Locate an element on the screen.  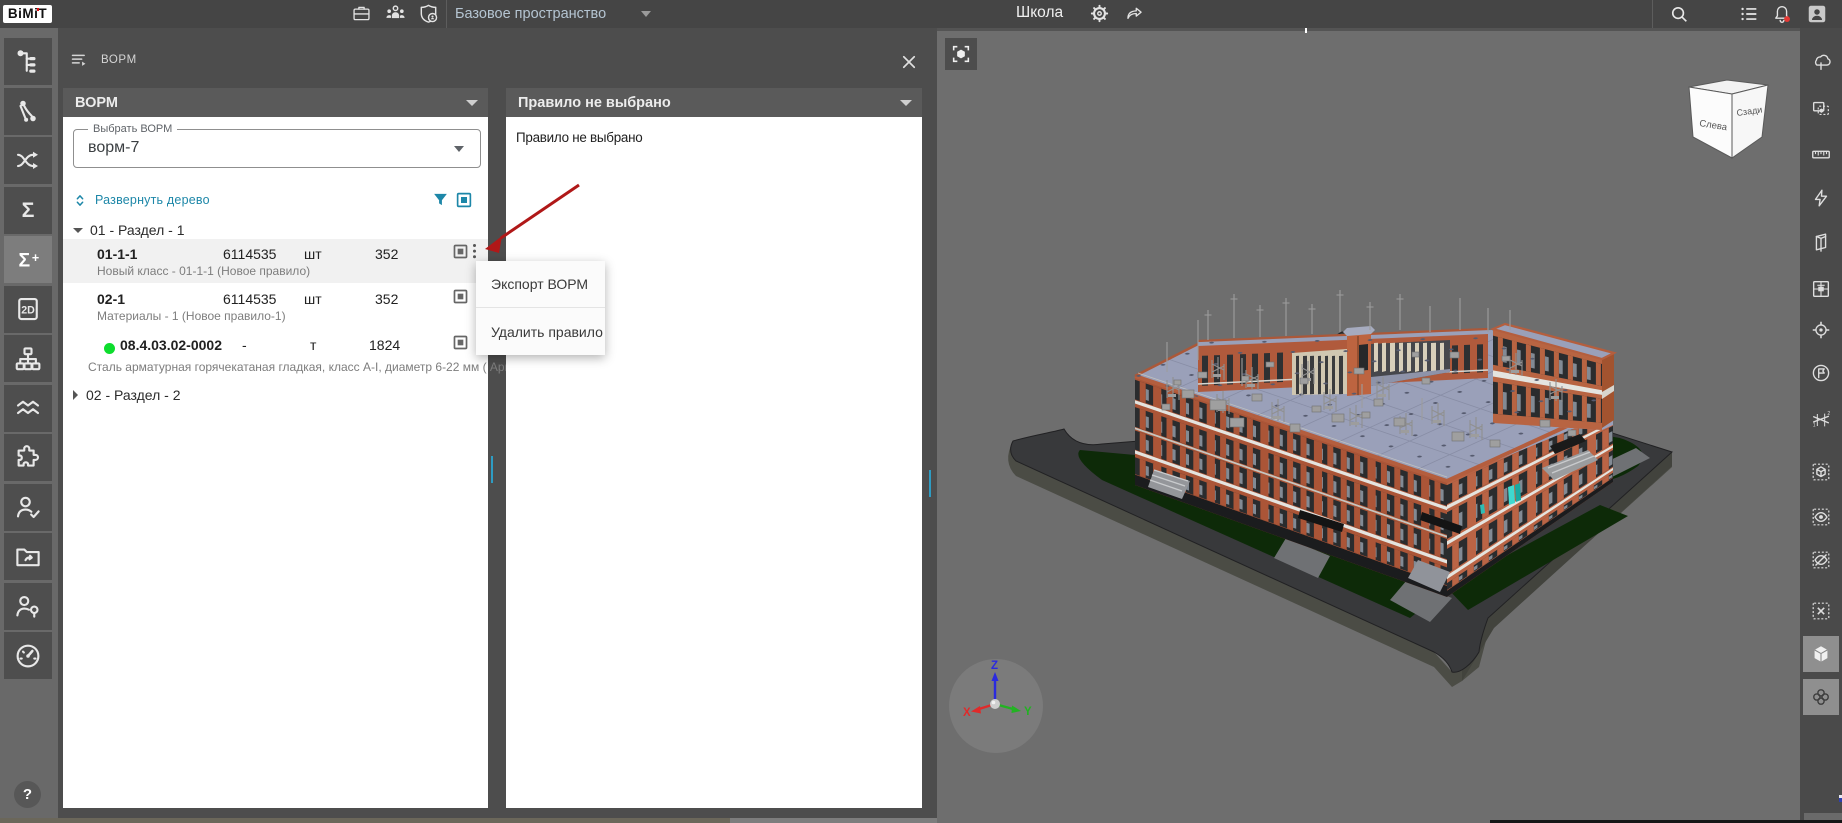
svg-text: Z is located at coordinates (994, 666).